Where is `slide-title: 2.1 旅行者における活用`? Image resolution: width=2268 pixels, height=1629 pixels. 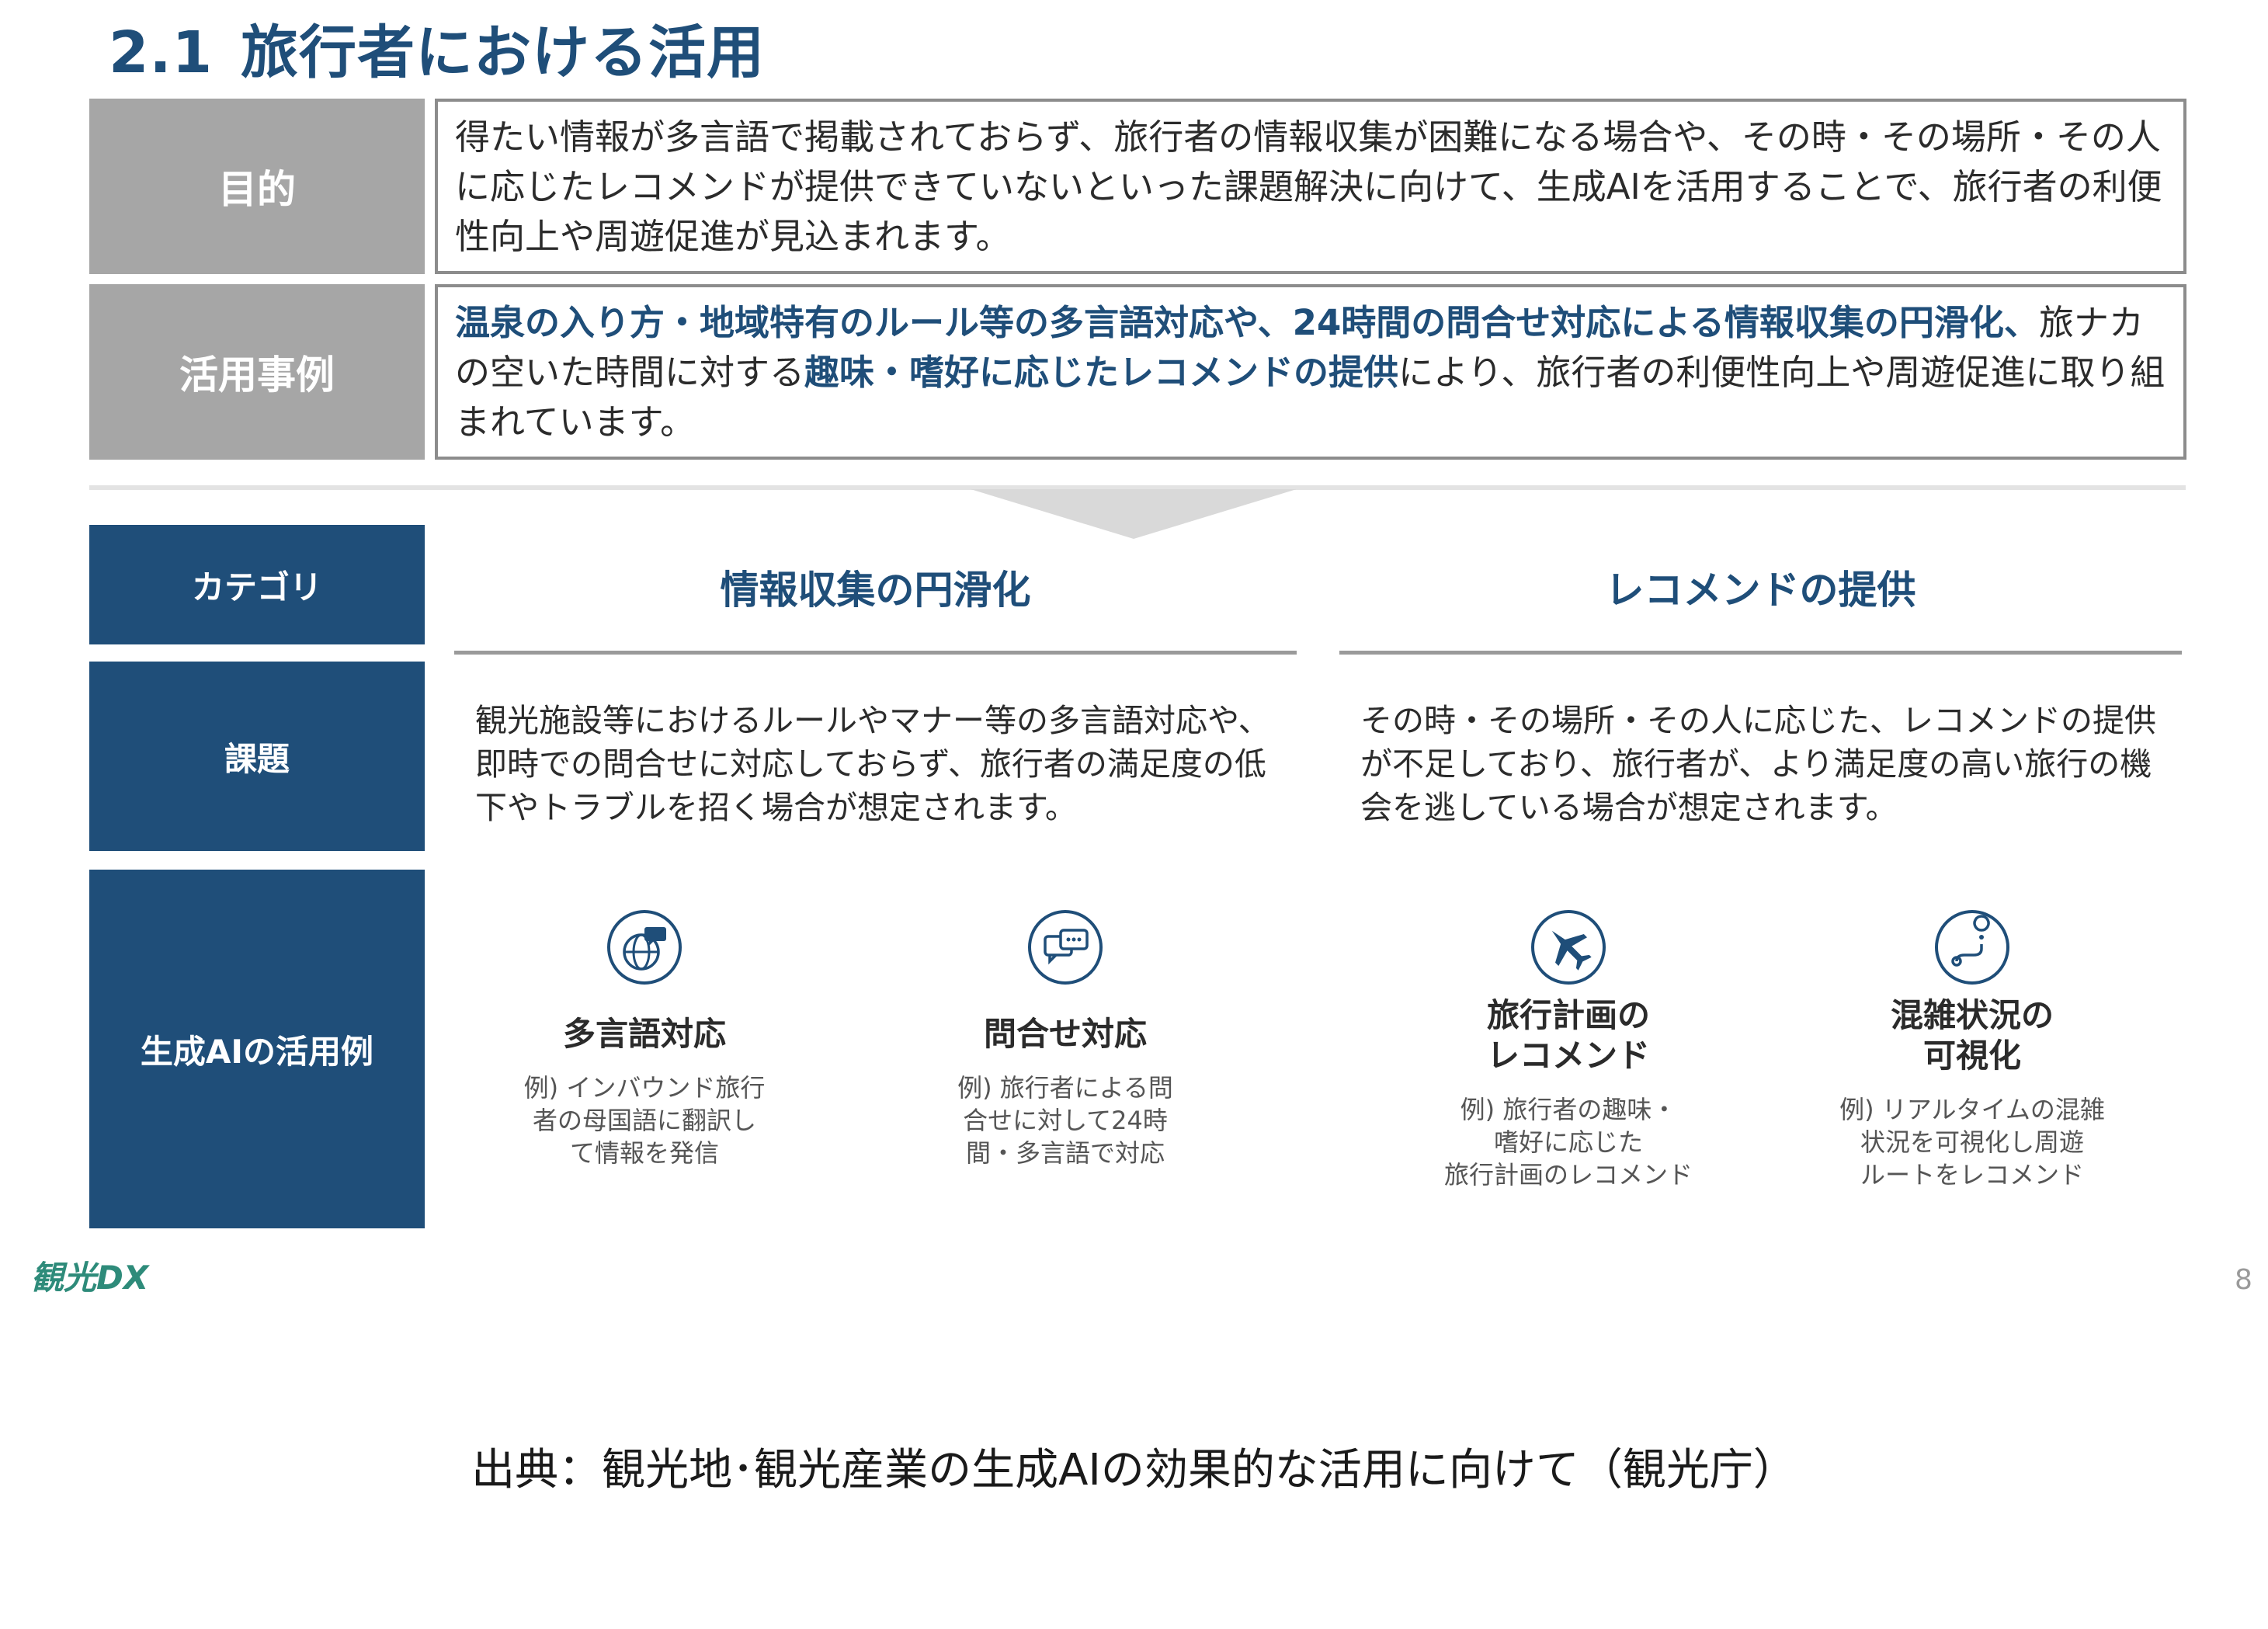
slide-title: 2.1 旅行者における活用 is located at coordinates (437, 48).